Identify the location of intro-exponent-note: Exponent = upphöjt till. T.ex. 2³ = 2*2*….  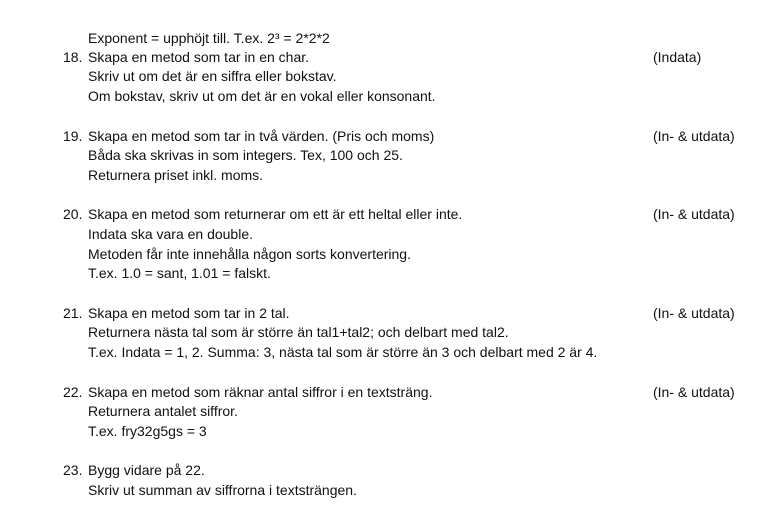
(209, 38).